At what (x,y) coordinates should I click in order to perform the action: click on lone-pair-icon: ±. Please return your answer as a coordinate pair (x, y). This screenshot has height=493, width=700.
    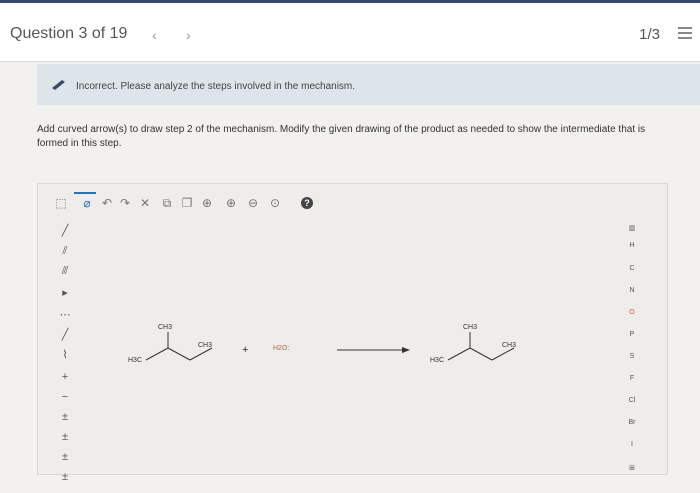
    Looking at the image, I should click on (65, 437).